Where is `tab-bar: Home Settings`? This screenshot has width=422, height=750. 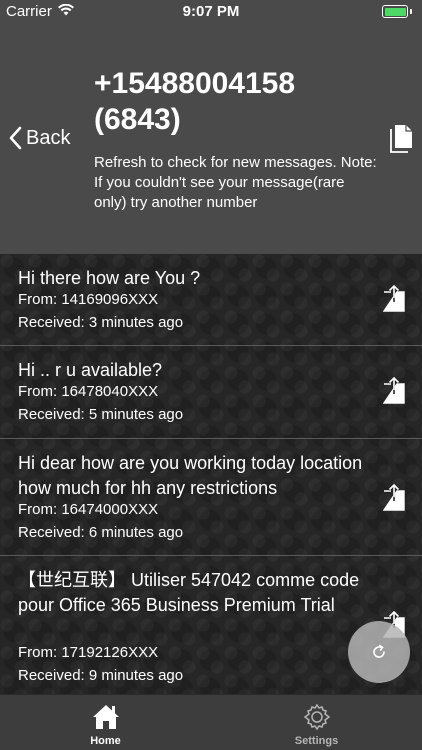 tab-bar: Home Settings is located at coordinates (211, 722).